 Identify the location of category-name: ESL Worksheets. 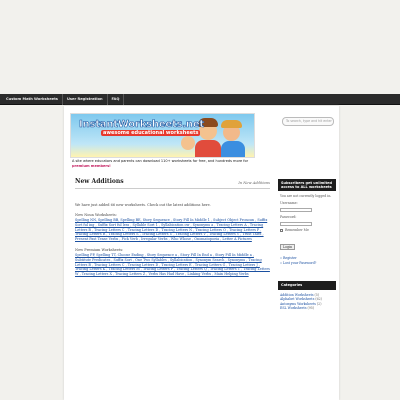
(293, 308).